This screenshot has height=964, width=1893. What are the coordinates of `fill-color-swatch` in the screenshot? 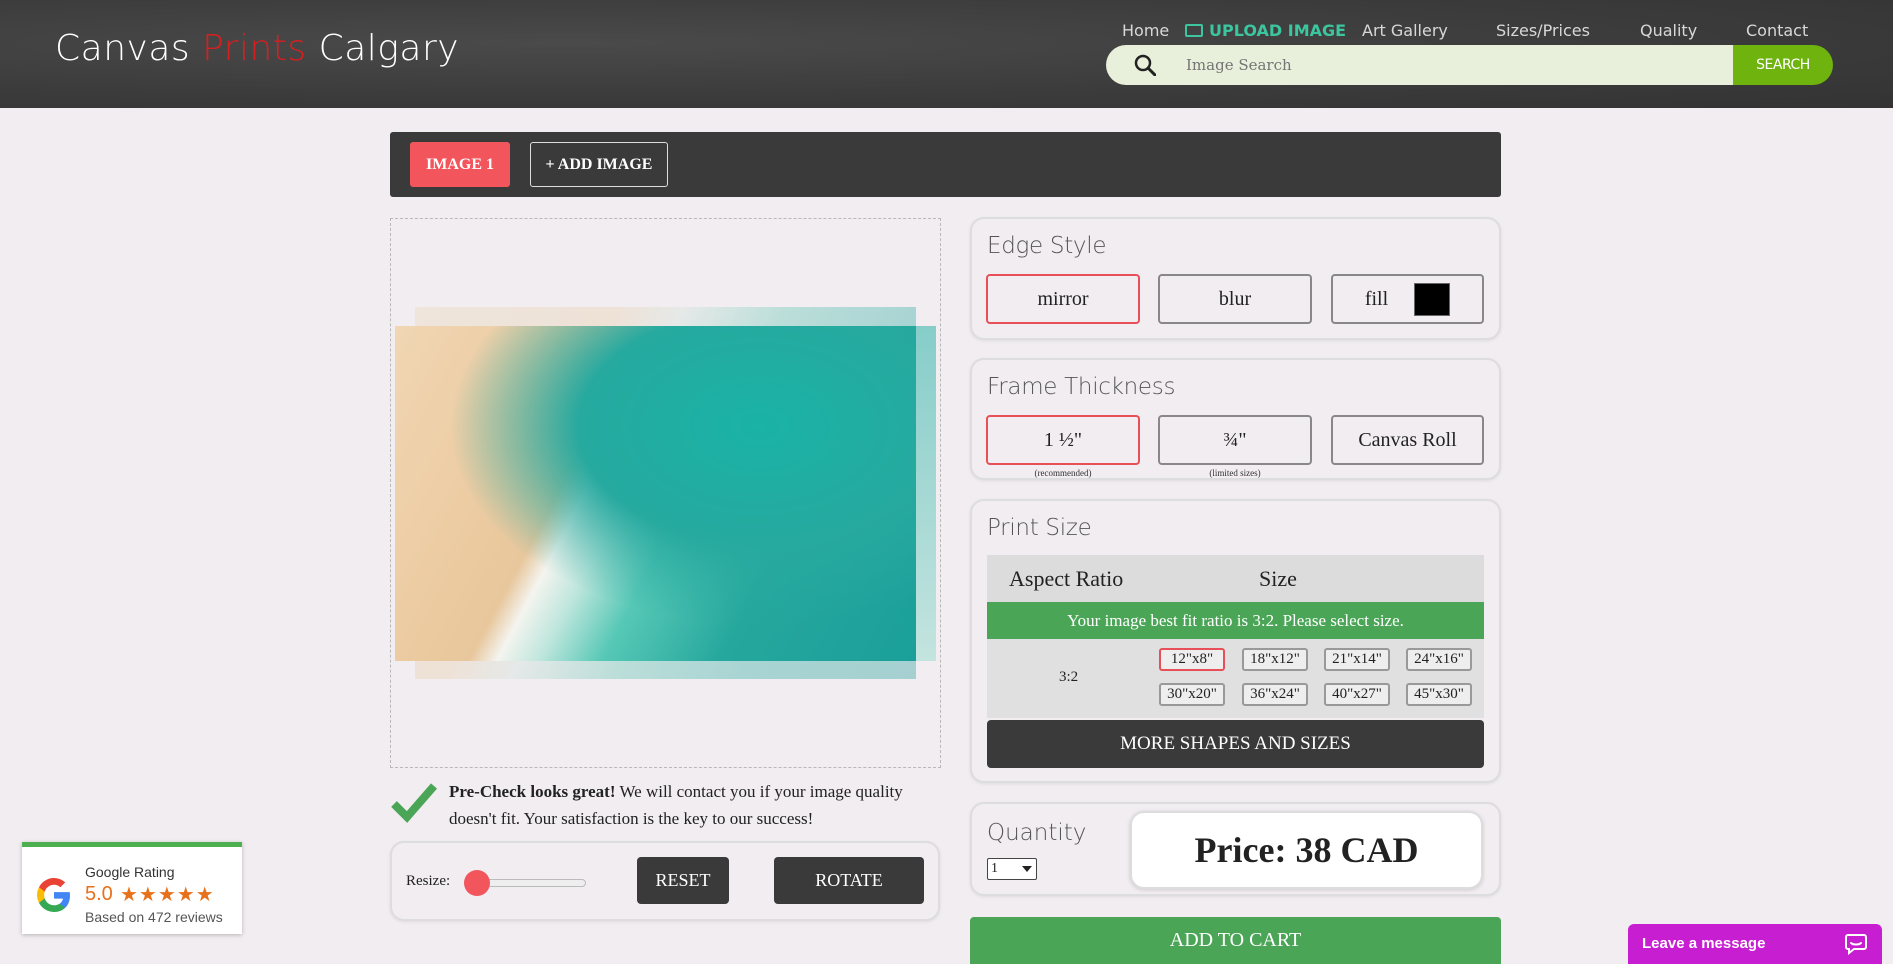 It's located at (1432, 299).